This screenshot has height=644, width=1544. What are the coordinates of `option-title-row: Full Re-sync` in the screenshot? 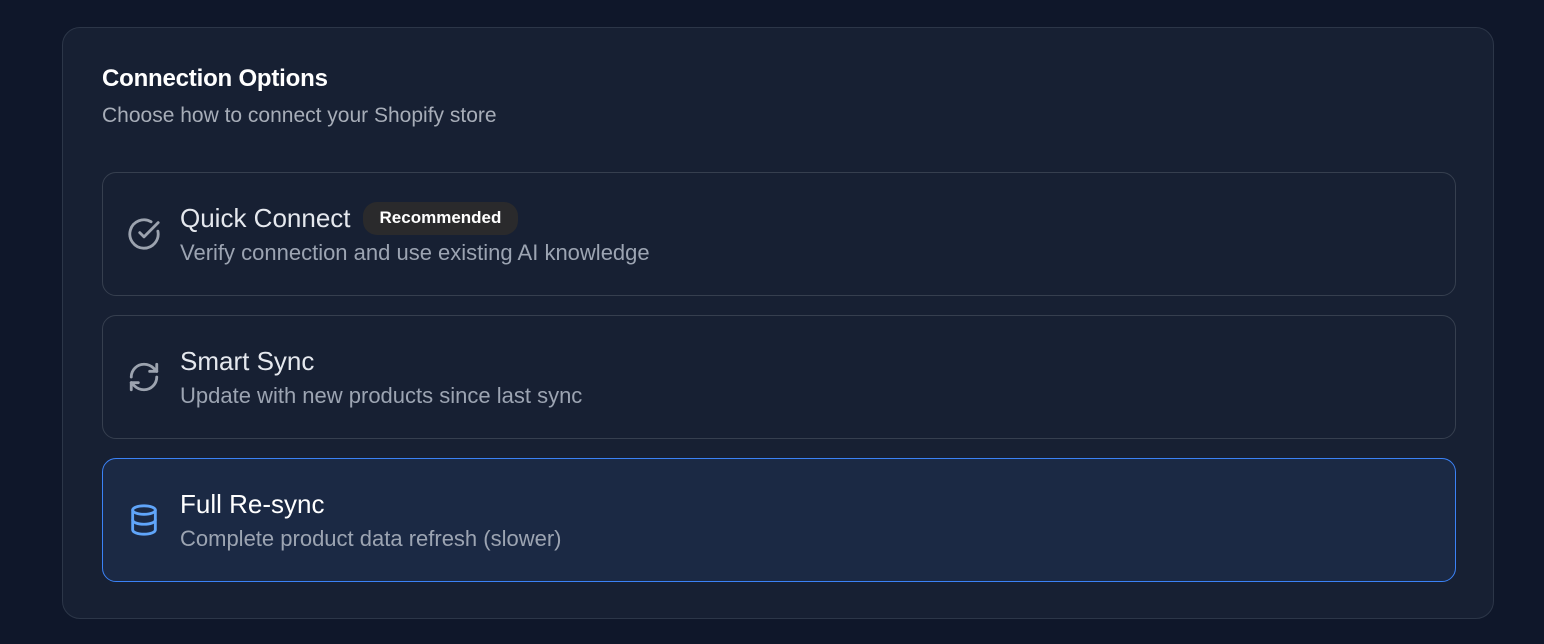 It's located at (252, 504).